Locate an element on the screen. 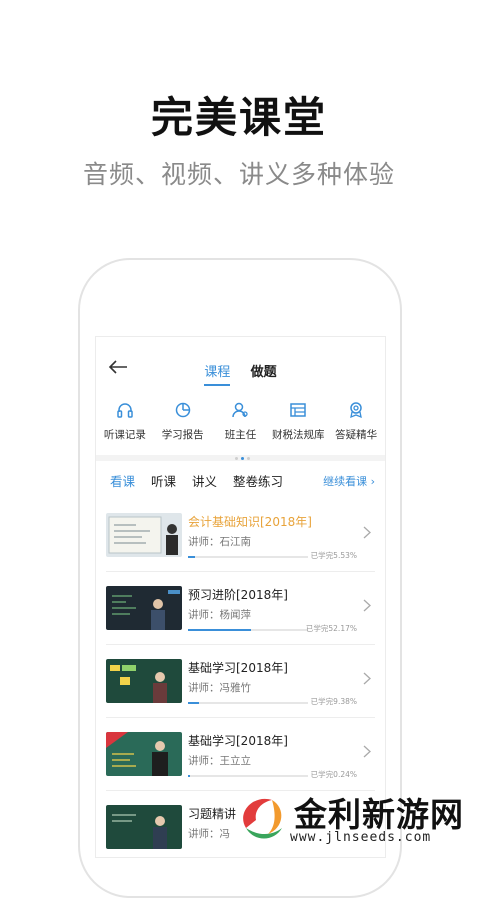 Image resolution: width=478 pixels, height=898 pixels. headline: 完美课堂 is located at coordinates (238, 117).